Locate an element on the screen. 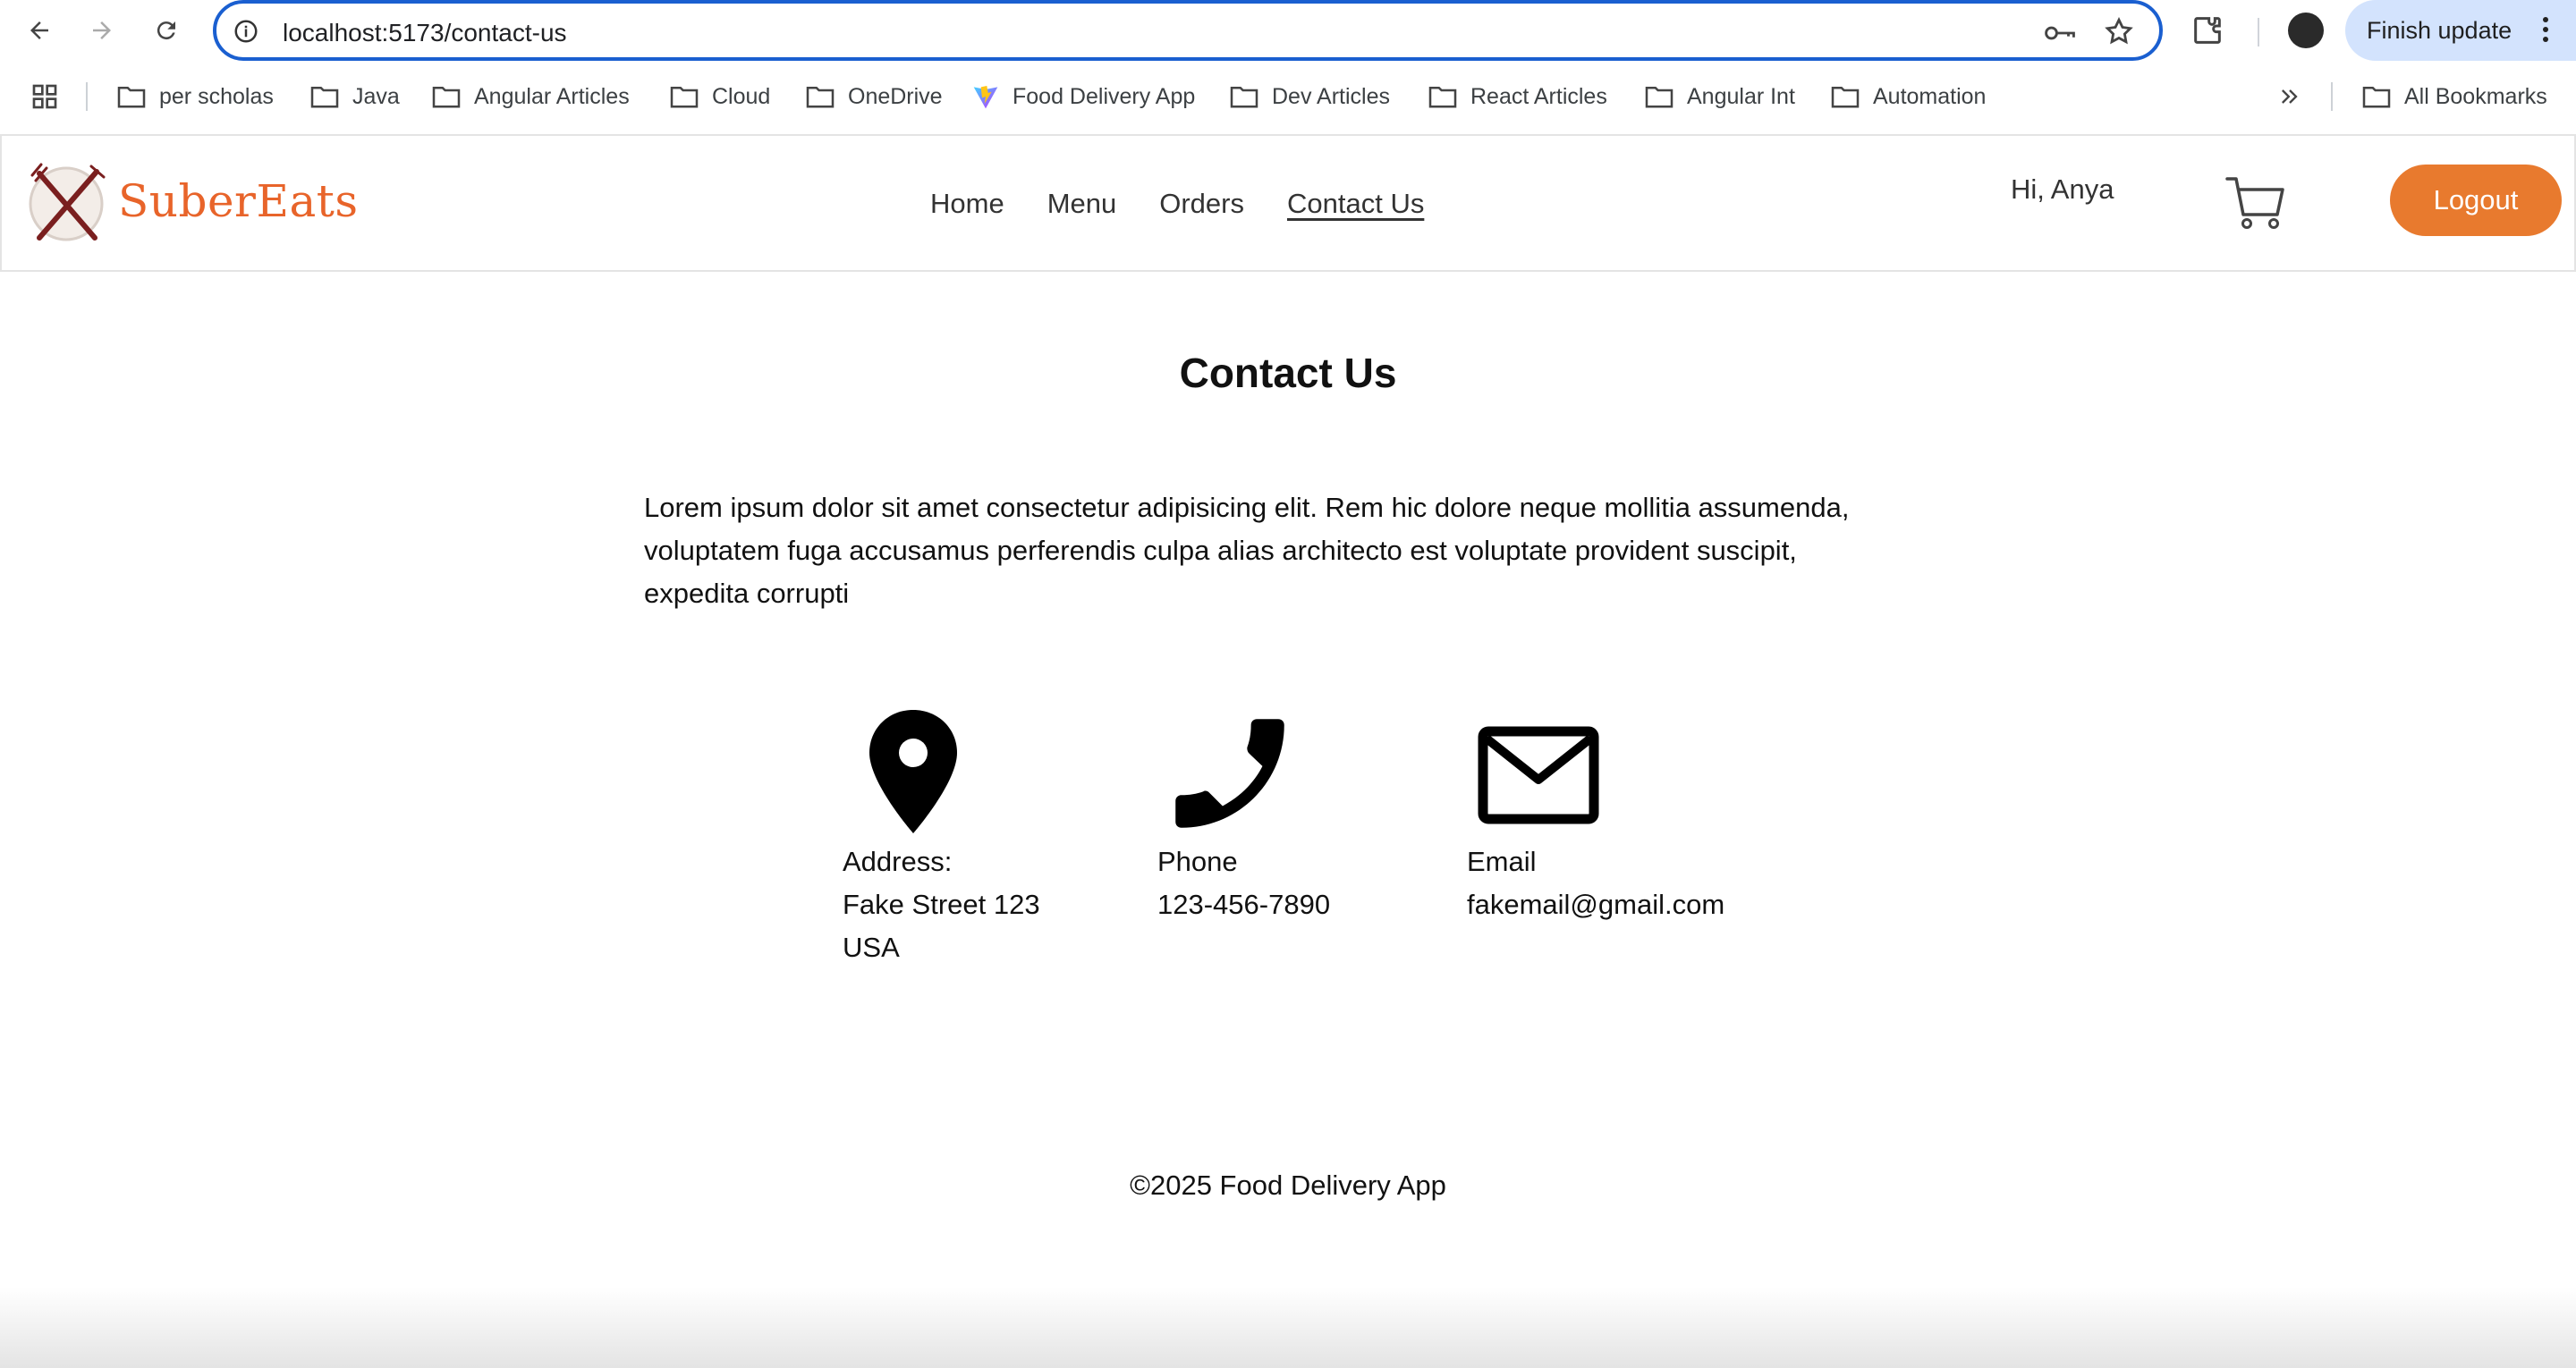 Image resolution: width=2576 pixels, height=1368 pixels. profile-avatar is located at coordinates (2306, 30).